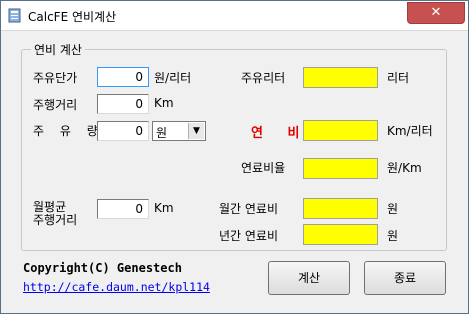 This screenshot has height=314, width=469. Describe the element at coordinates (68, 131) in the screenshot. I see `fuel-amount-label: 주 유 량` at that location.